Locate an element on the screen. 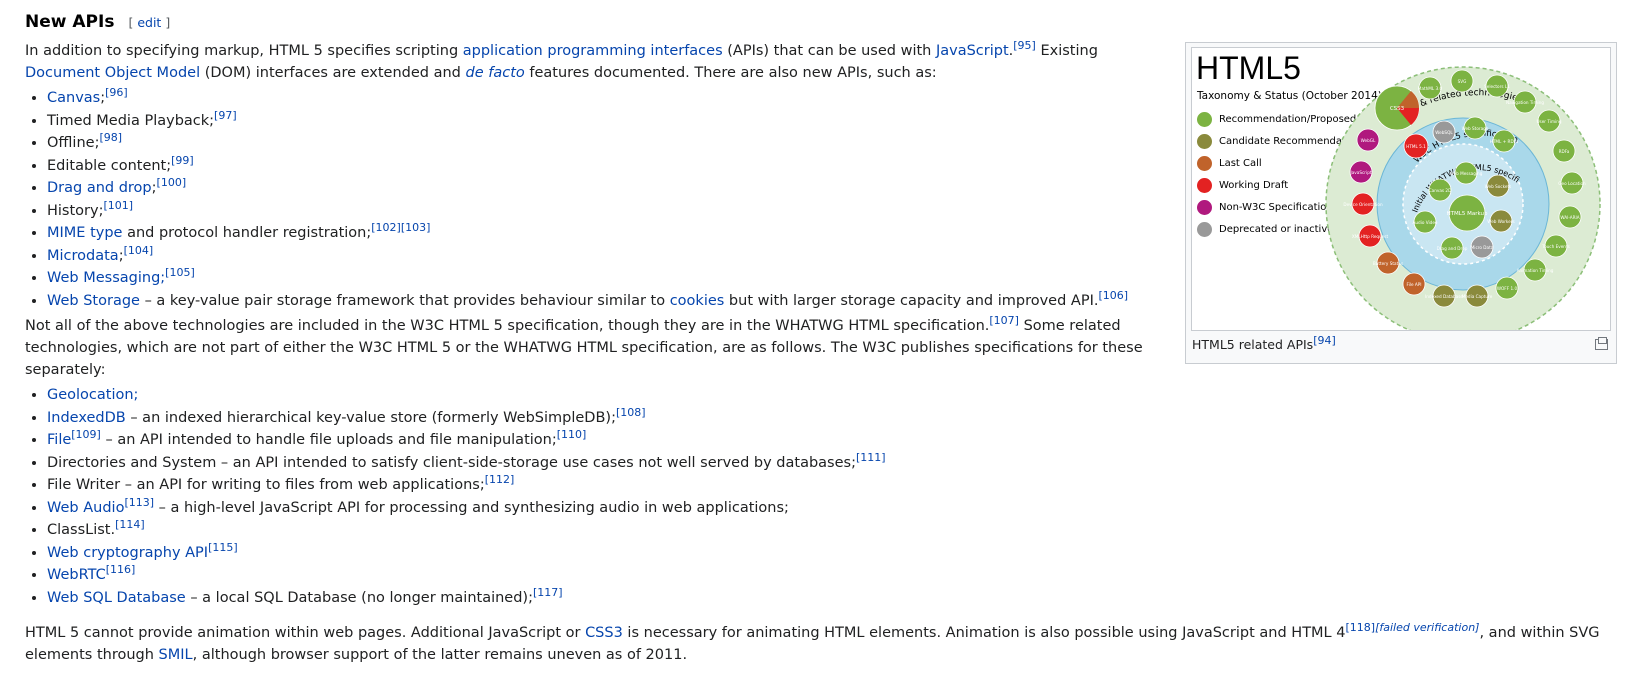  node-label: Web Messaging is located at coordinates (1466, 173).